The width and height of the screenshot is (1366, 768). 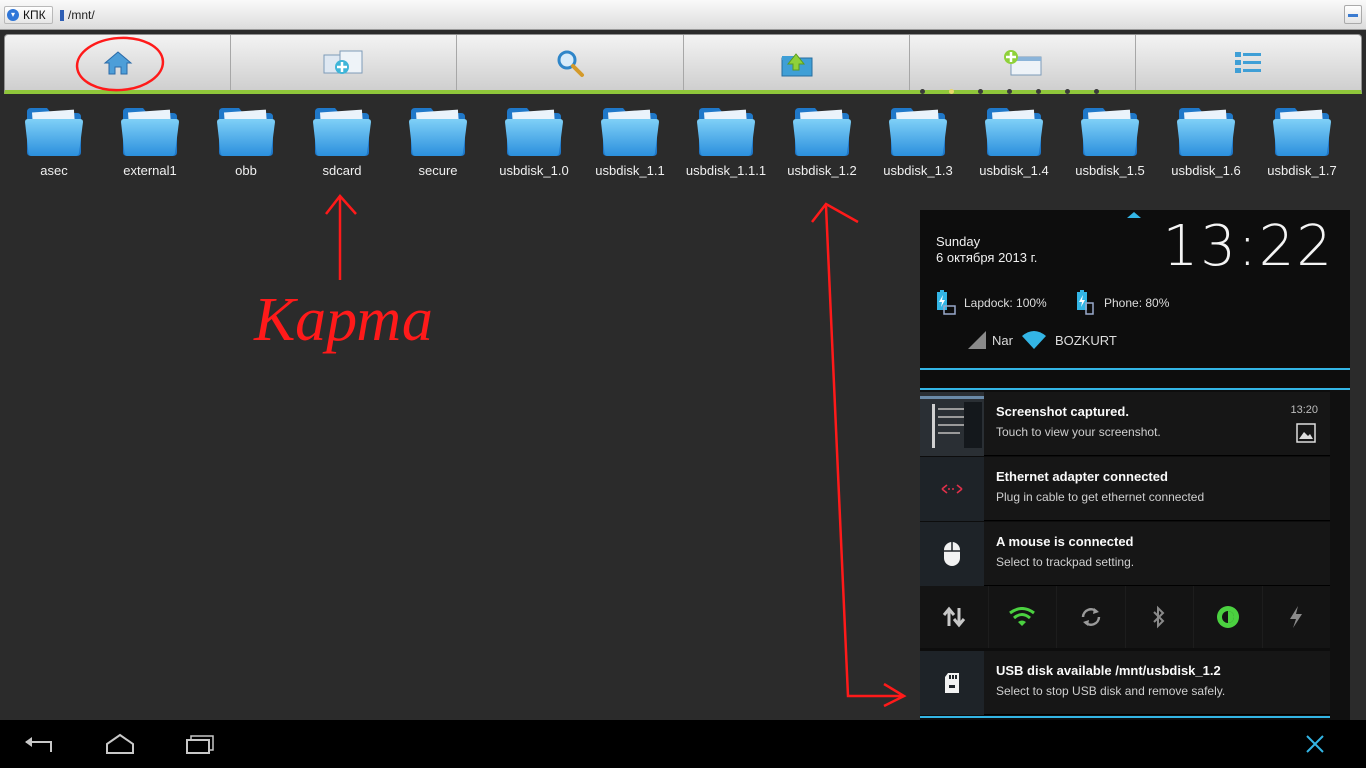 I want to click on date-display: Sunday 6 октября 2013 г., so click(x=986, y=250).